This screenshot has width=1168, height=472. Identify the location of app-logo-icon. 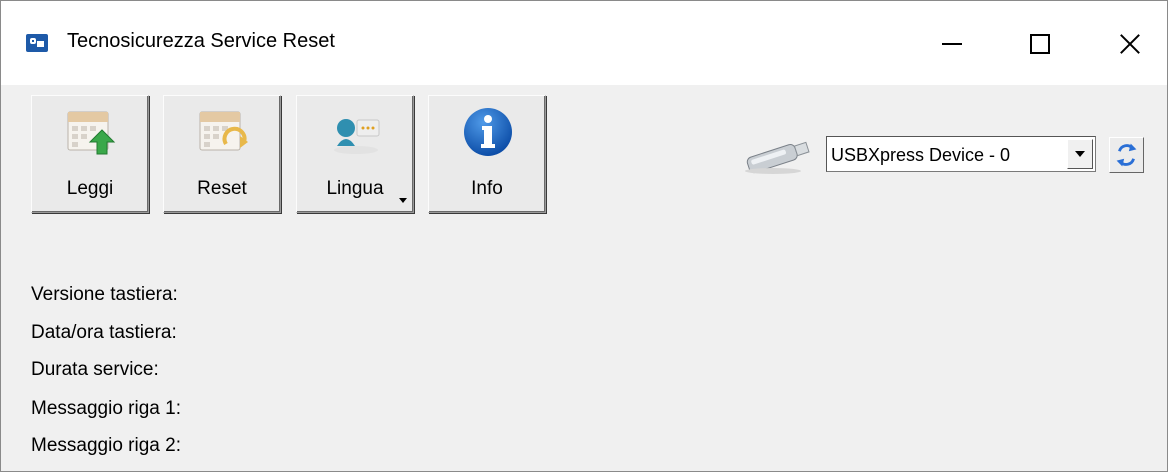
(37, 43).